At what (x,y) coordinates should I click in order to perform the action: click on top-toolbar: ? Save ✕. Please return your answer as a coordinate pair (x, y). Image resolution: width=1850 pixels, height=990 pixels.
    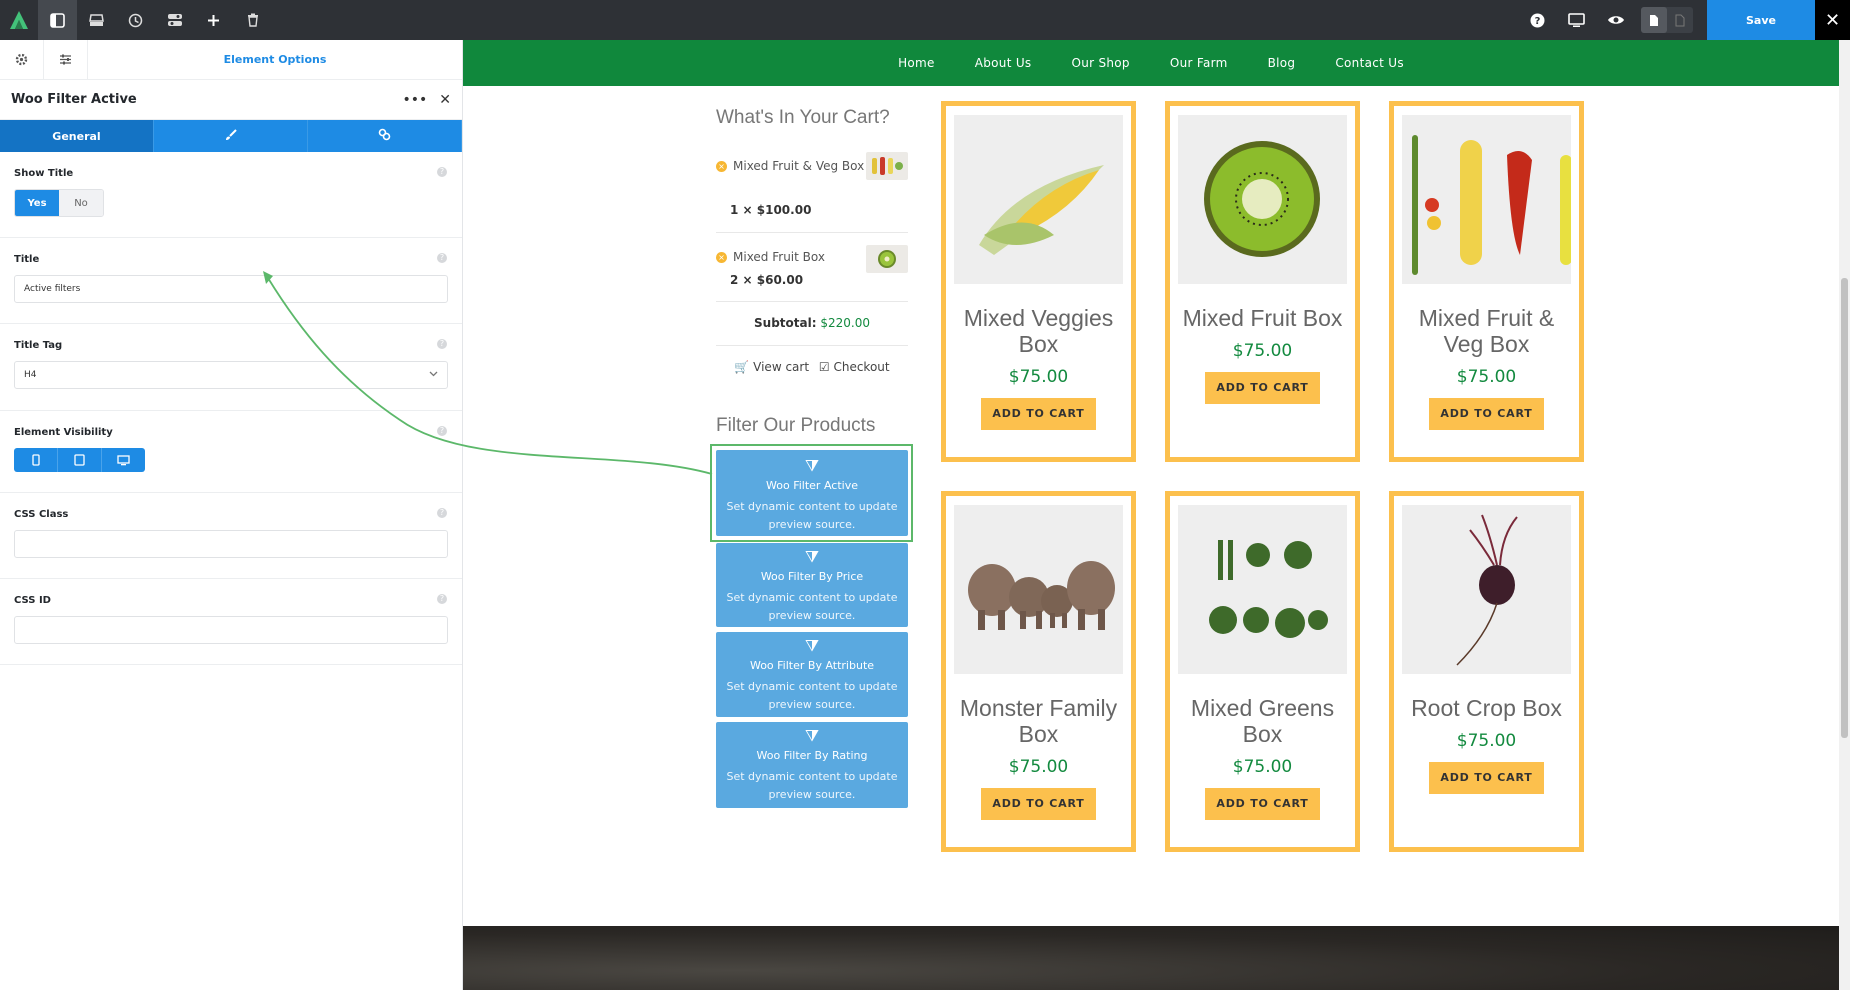
    Looking at the image, I should click on (925, 20).